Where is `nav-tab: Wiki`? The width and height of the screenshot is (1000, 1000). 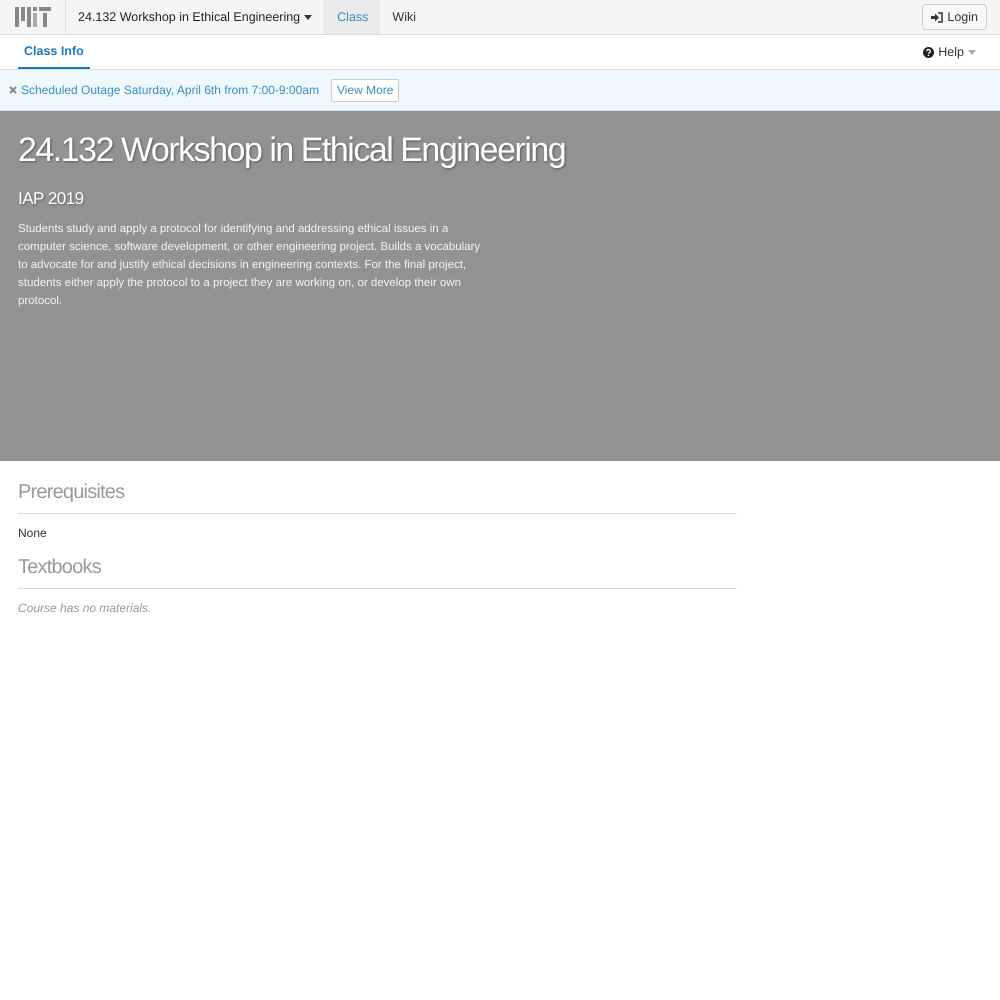
nav-tab: Wiki is located at coordinates (404, 17).